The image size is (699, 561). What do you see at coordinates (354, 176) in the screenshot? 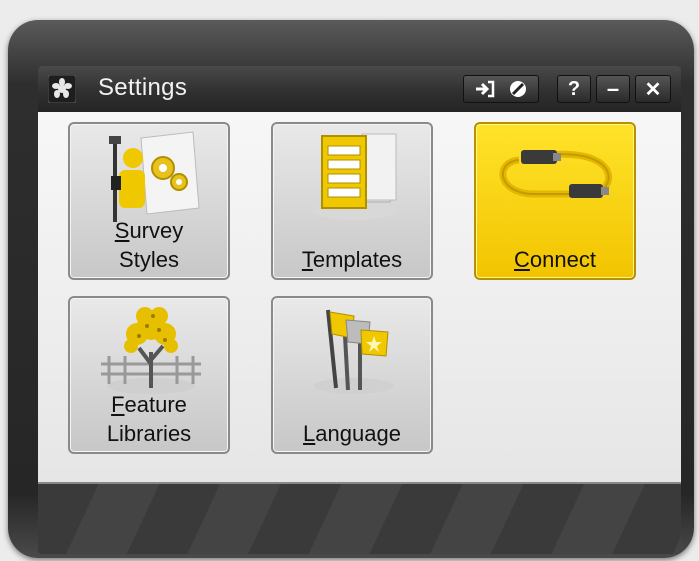
I see `templates-icon` at bounding box center [354, 176].